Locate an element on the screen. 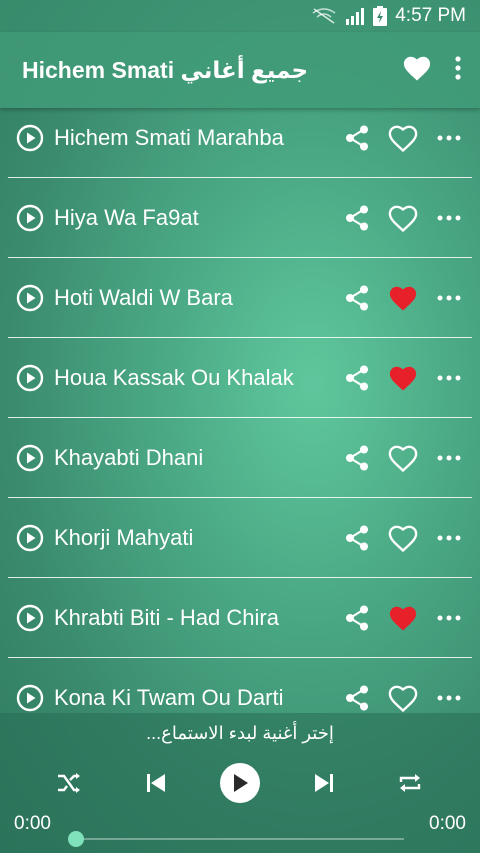  player-controls is located at coordinates (240, 785).